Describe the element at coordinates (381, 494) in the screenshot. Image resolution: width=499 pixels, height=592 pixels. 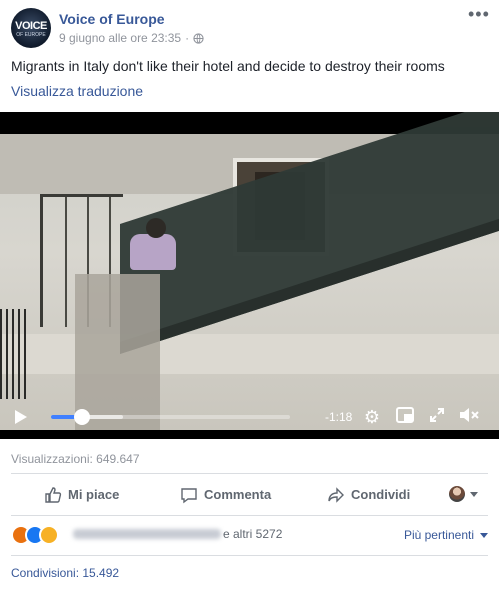
I see `share-label: Condividi` at that location.